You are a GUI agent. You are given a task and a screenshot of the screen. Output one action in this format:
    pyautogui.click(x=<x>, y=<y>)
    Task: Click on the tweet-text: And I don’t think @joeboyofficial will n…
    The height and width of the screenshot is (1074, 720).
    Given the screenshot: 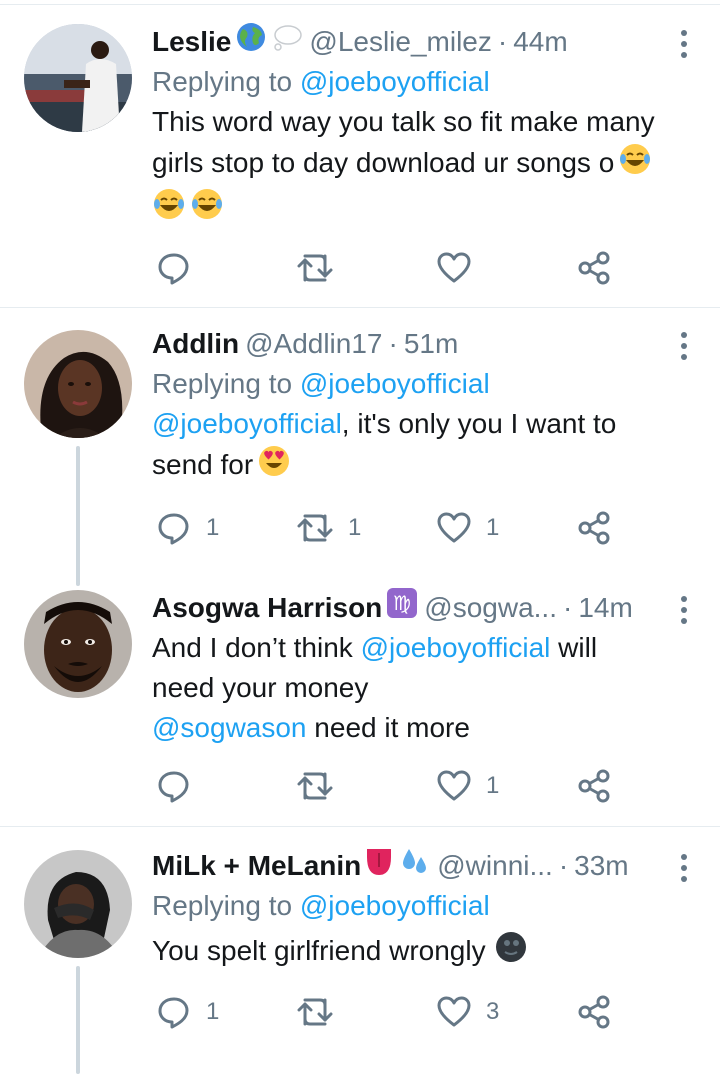 What is the action you would take?
    pyautogui.click(x=424, y=688)
    